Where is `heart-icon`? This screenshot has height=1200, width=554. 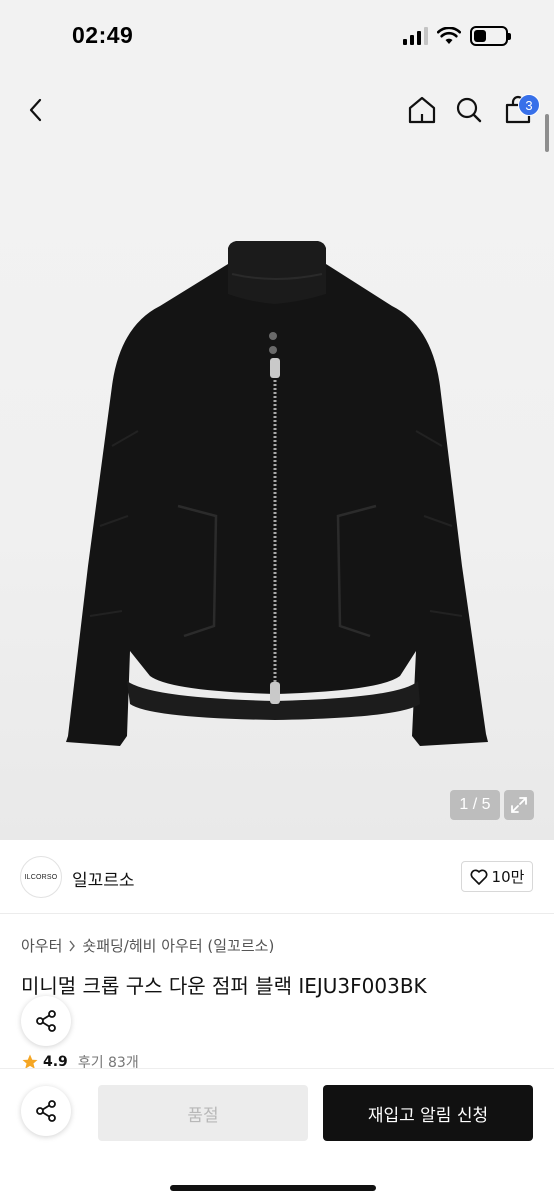
heart-icon is located at coordinates (479, 877).